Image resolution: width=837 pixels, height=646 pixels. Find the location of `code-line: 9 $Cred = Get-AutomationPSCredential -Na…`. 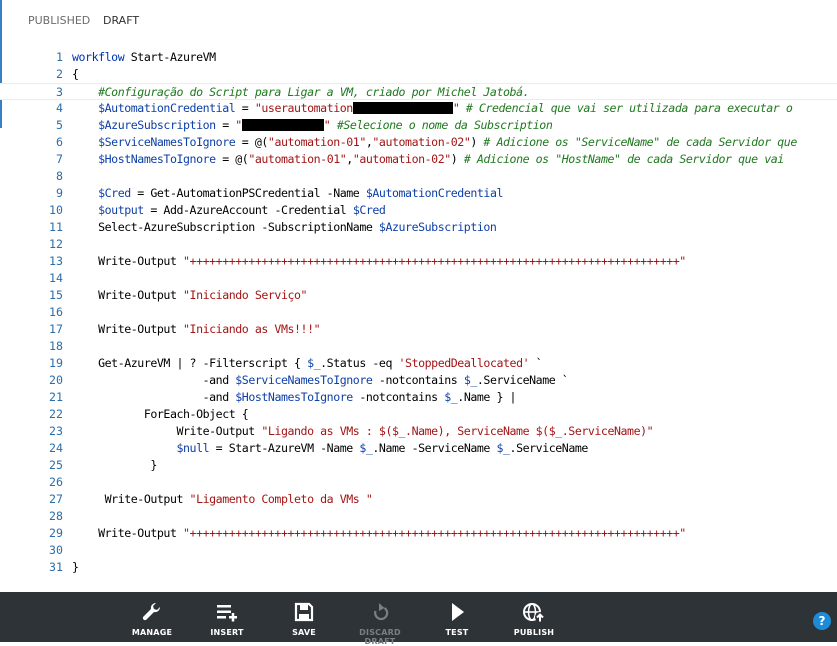

code-line: 9 $Cred = Get-AutomationPSCredential -Na… is located at coordinates (418, 193).